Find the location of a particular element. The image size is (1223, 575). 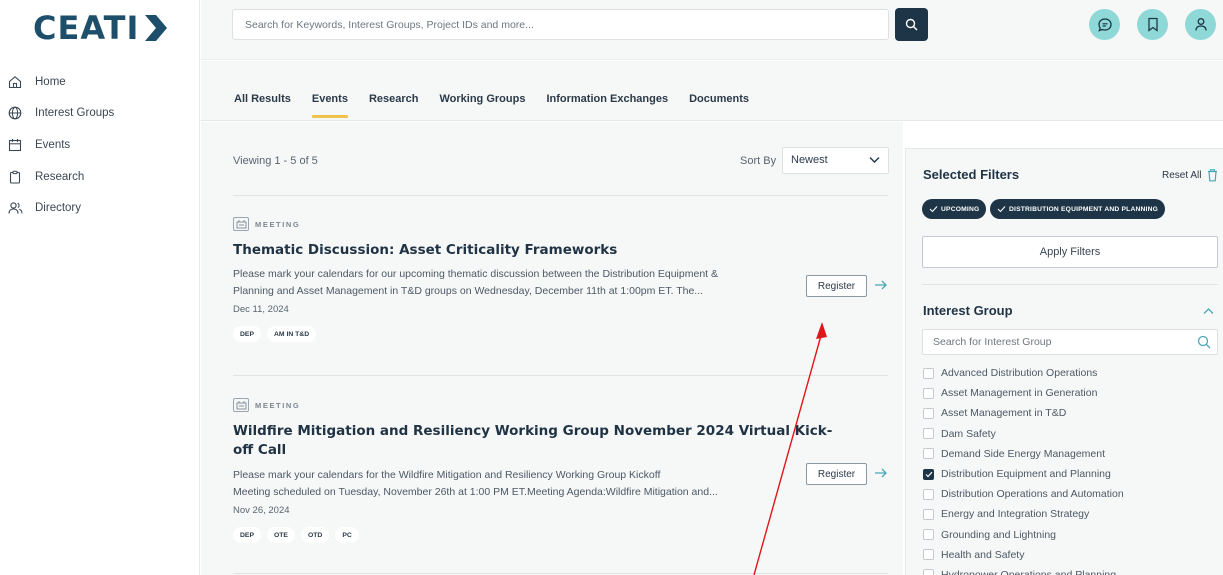

interest-group-option: Energy and Integration Strategy is located at coordinates (1023, 514).